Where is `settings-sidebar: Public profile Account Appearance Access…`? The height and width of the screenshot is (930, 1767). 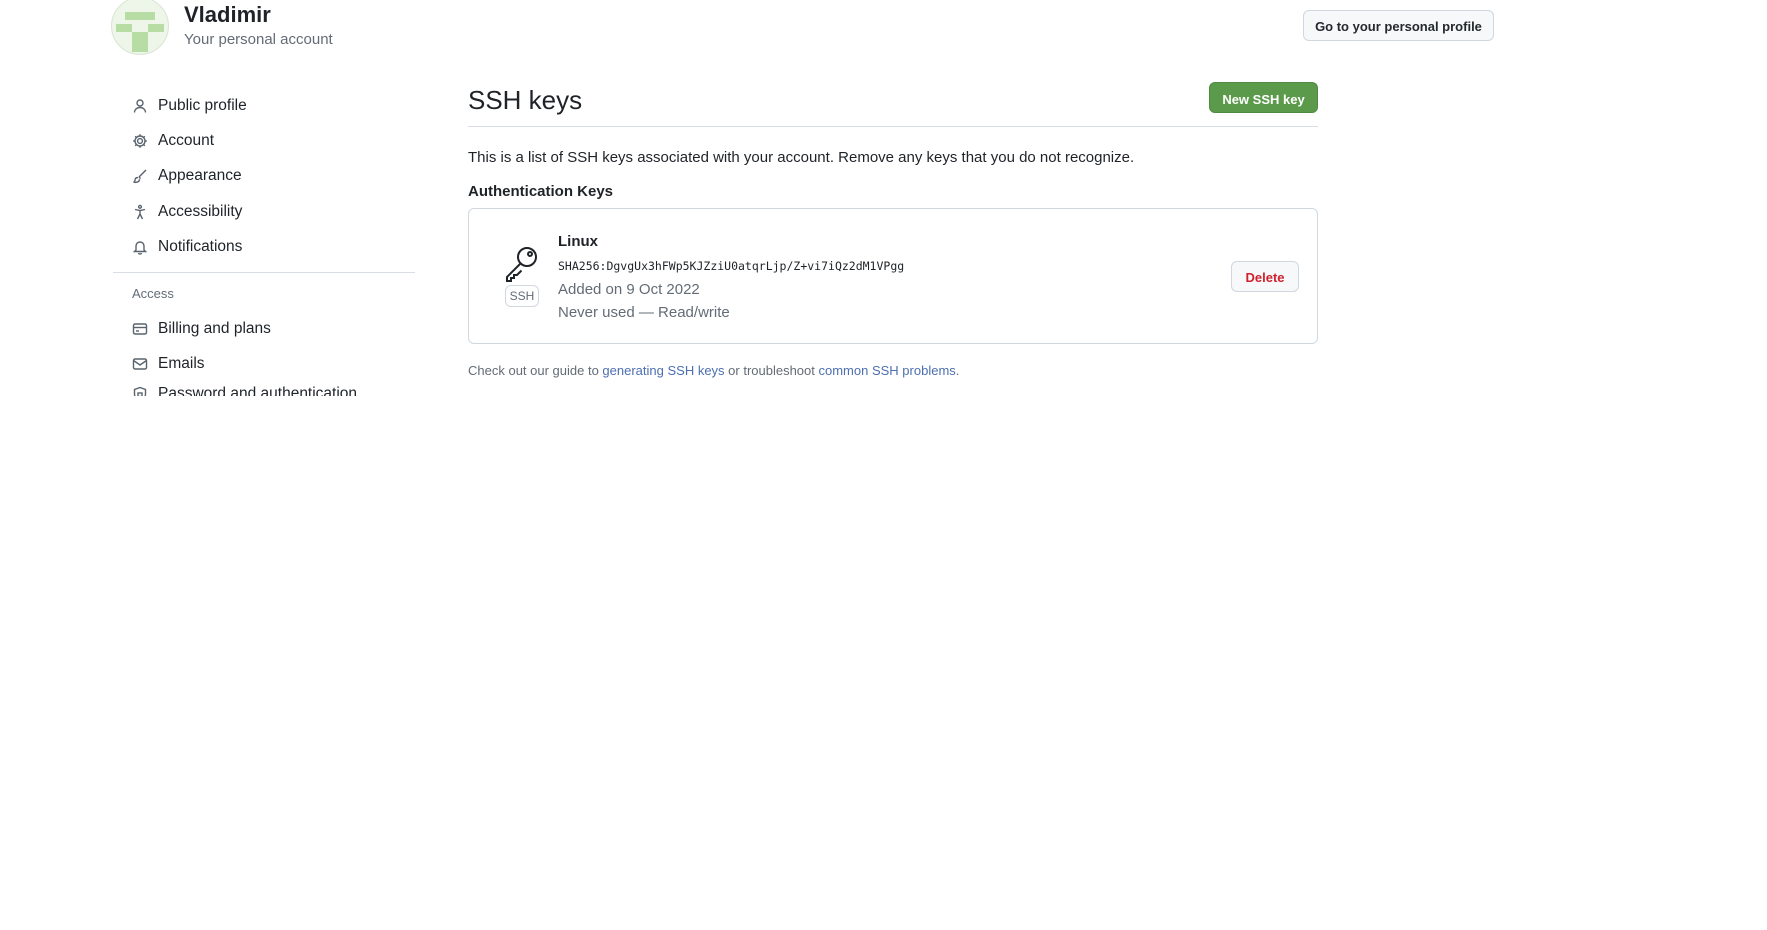
settings-sidebar: Public profile Account Appearance Access… is located at coordinates (264, 242).